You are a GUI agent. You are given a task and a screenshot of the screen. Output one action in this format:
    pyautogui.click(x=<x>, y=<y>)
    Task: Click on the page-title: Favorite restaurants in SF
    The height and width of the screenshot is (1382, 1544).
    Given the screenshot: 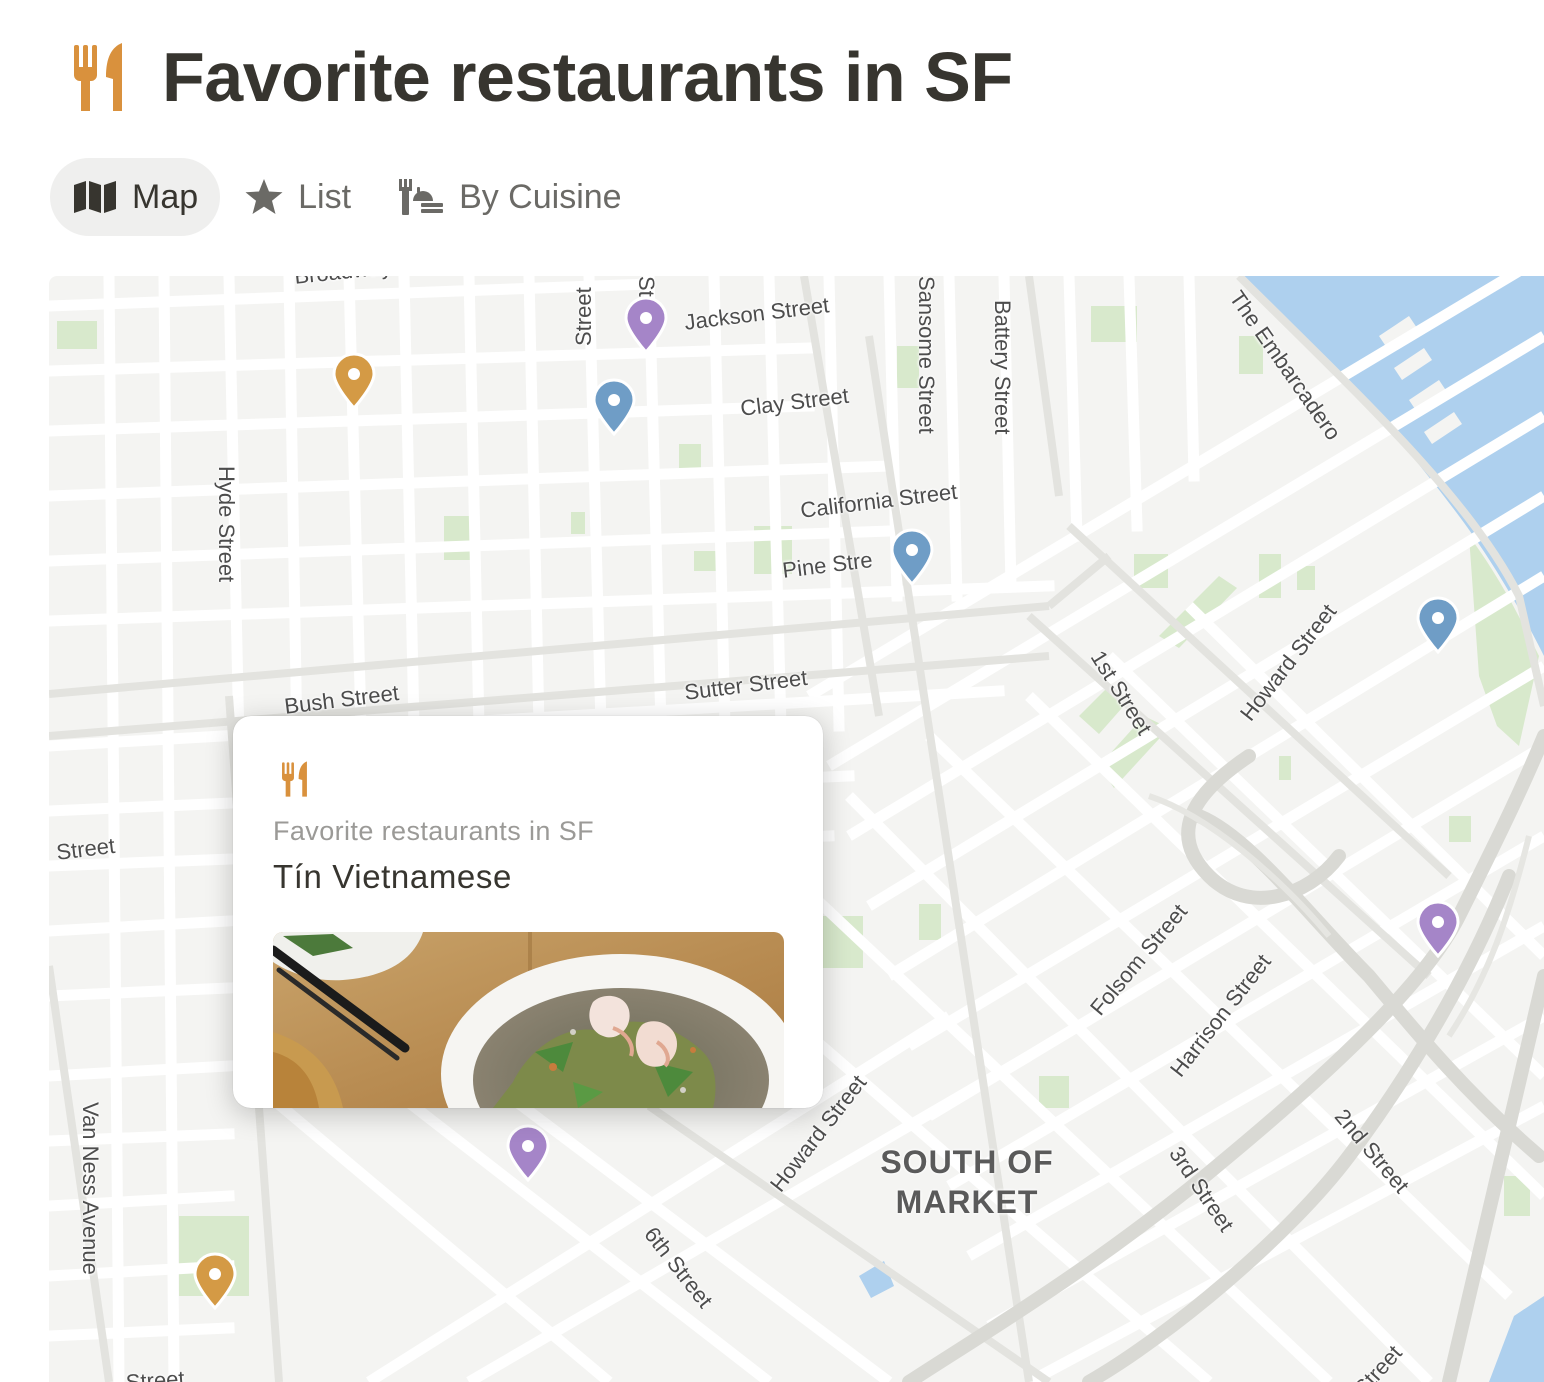 What is the action you would take?
    pyautogui.click(x=587, y=77)
    